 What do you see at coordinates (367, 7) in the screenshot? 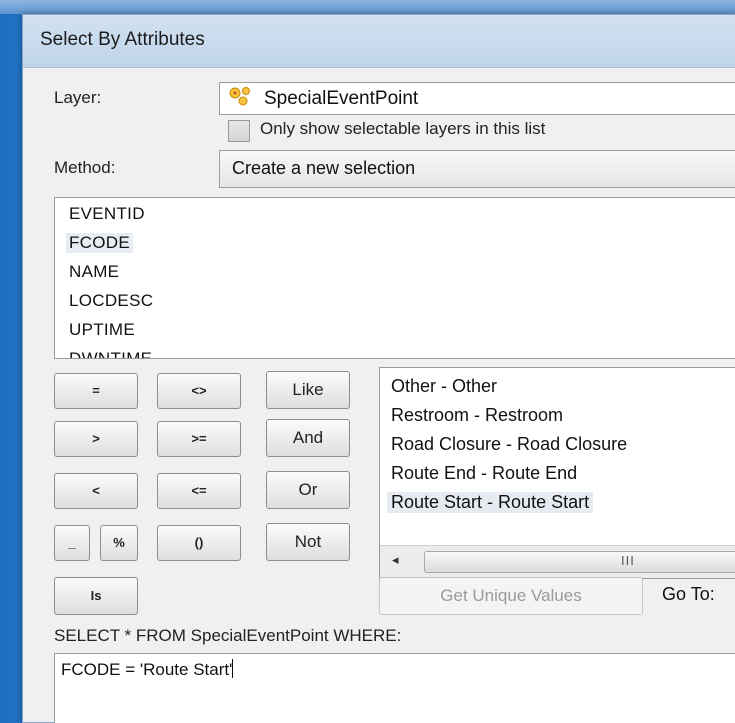
I see `desktop-background` at bounding box center [367, 7].